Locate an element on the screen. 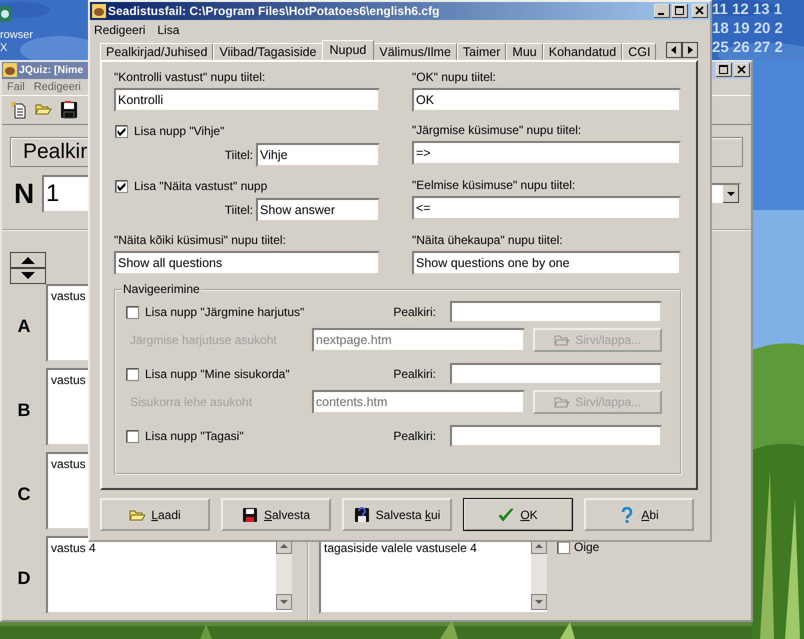 The image size is (804, 639). checkbox-label: Lisa nupp "Järgmine harjutus" is located at coordinates (225, 312).